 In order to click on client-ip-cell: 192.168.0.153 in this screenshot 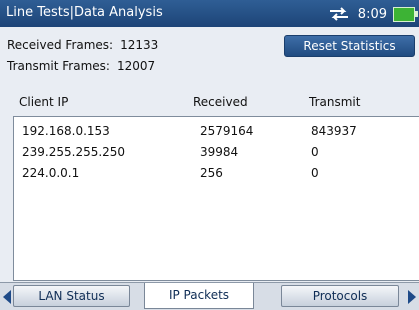, I will do `click(66, 131)`.